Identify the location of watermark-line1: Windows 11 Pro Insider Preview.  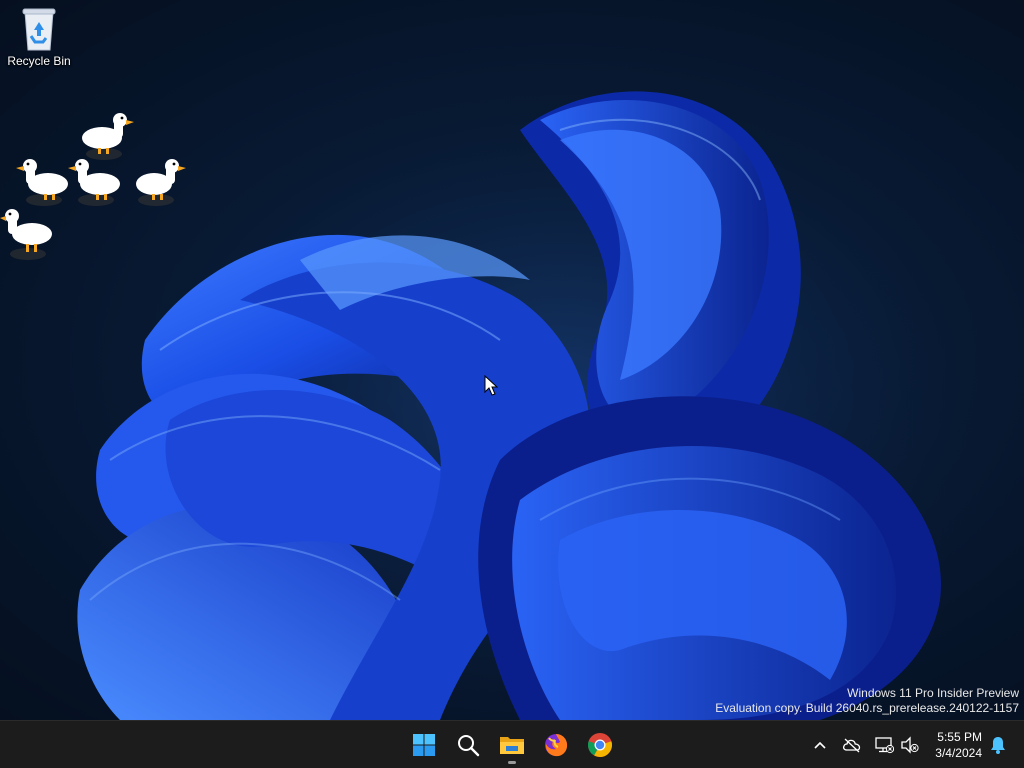
(933, 693).